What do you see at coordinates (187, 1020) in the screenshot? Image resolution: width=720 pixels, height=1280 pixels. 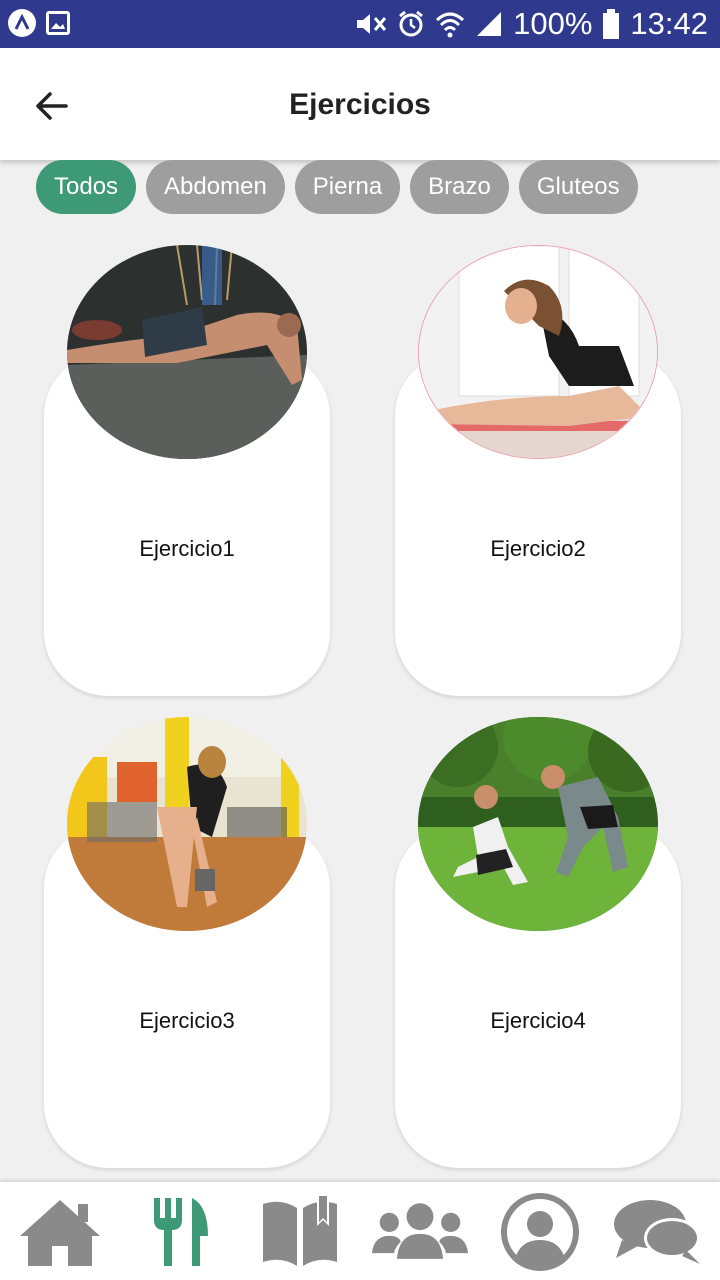 I see `exercise-label: Ejercicio3` at bounding box center [187, 1020].